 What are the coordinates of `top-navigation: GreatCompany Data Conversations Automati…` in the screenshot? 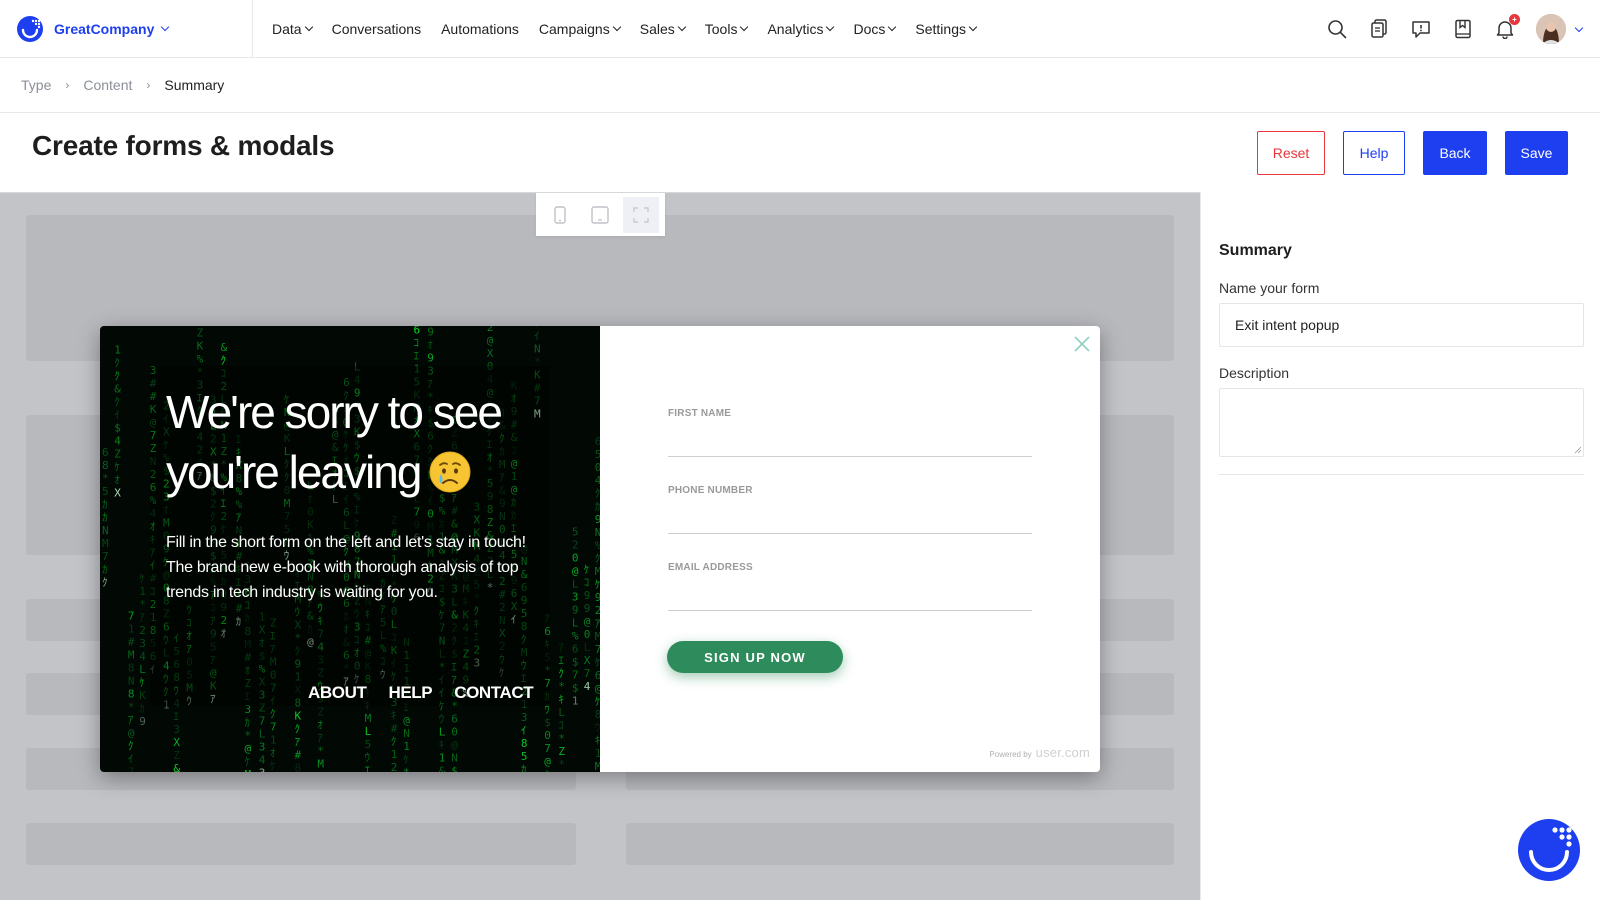 It's located at (800, 29).